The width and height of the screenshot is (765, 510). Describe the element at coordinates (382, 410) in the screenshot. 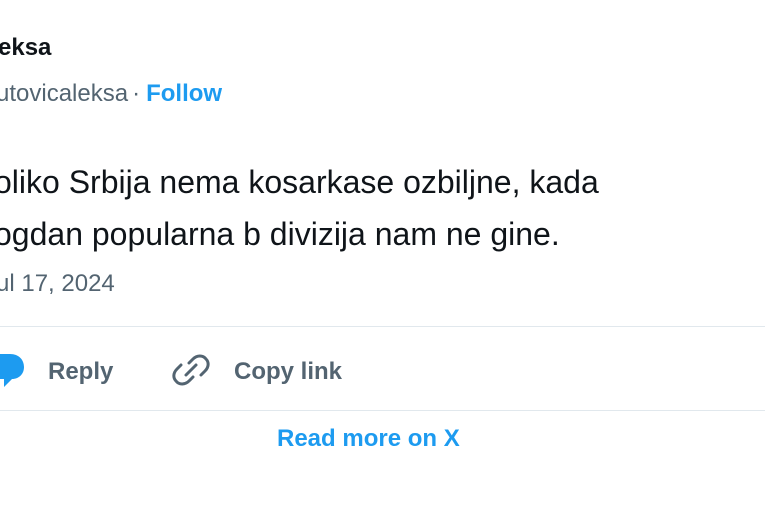

I see `divider-bottom` at that location.